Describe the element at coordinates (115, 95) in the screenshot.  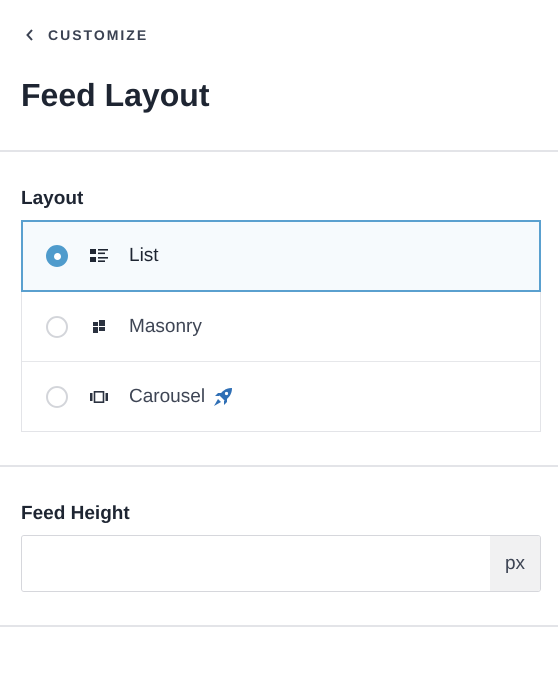
I see `page-title: Feed Layout` at that location.